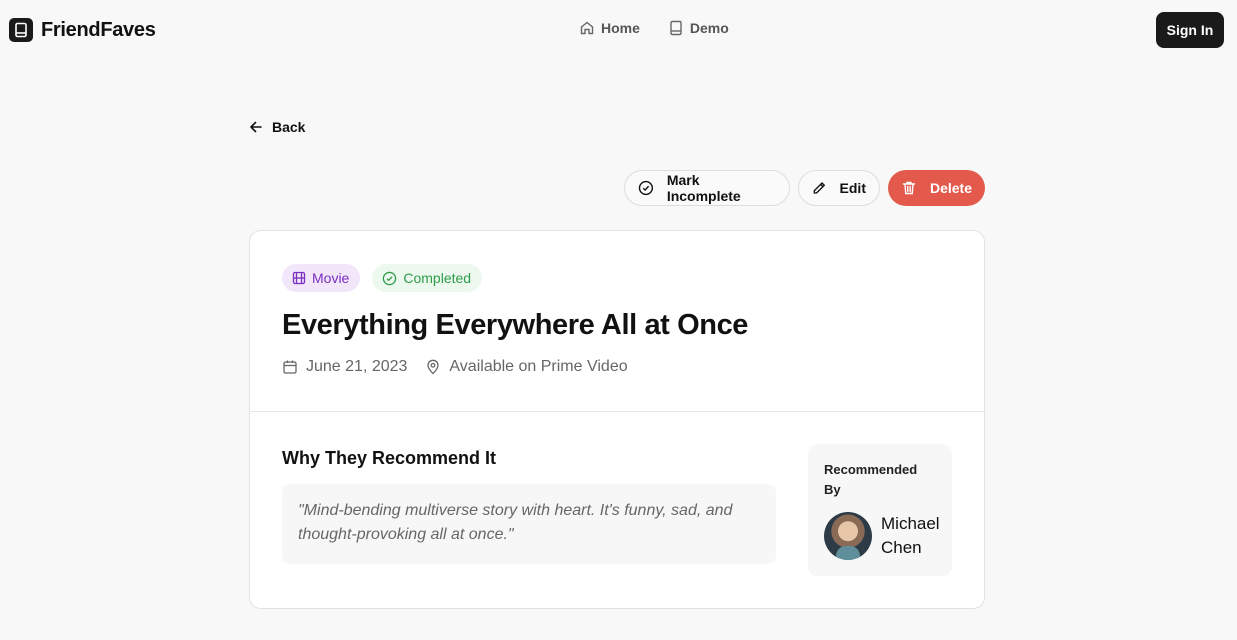 This screenshot has width=1237, height=640. What do you see at coordinates (848, 536) in the screenshot?
I see `avatar` at bounding box center [848, 536].